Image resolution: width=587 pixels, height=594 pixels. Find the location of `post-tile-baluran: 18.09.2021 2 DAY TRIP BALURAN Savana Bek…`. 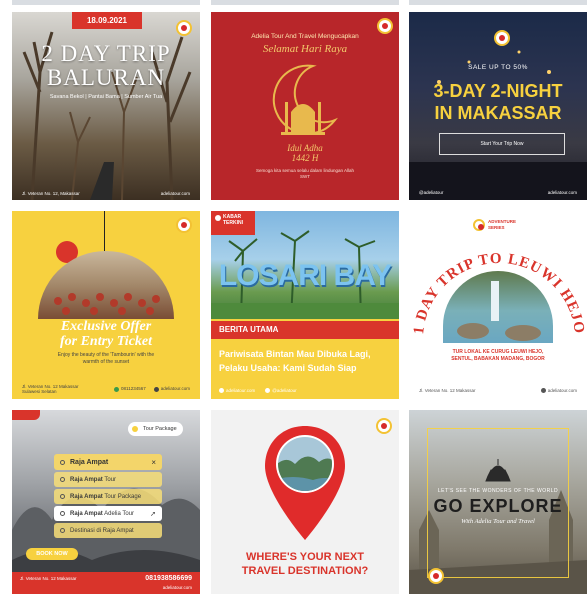

post-tile-baluran: 18.09.2021 2 DAY TRIP BALURAN Savana Bek… is located at coordinates (106, 106).